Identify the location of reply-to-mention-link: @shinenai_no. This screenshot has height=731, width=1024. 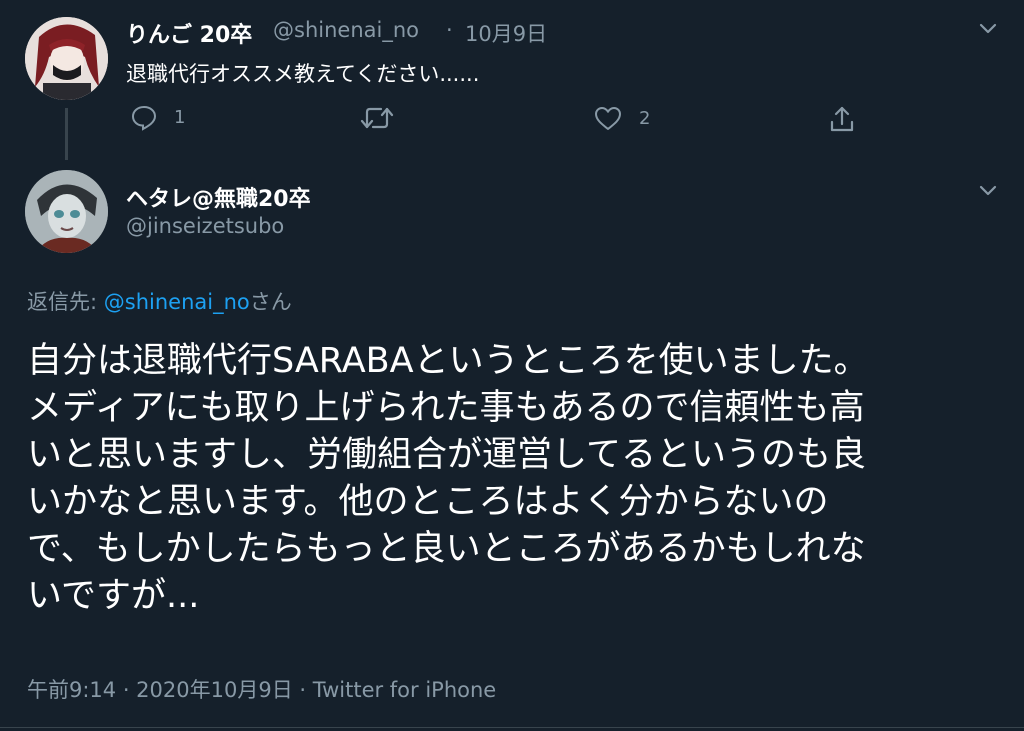
(177, 302).